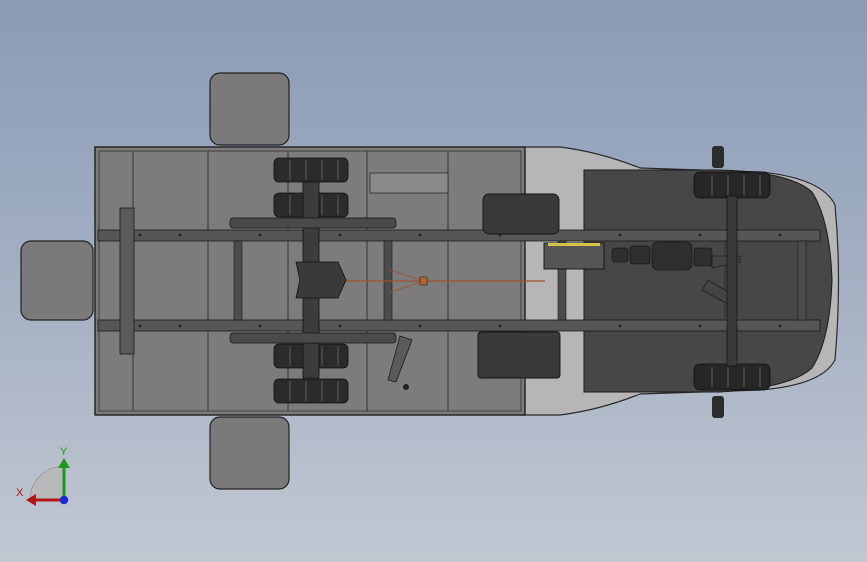 The width and height of the screenshot is (867, 562). What do you see at coordinates (321, 280) in the screenshot?
I see `rear-differential` at bounding box center [321, 280].